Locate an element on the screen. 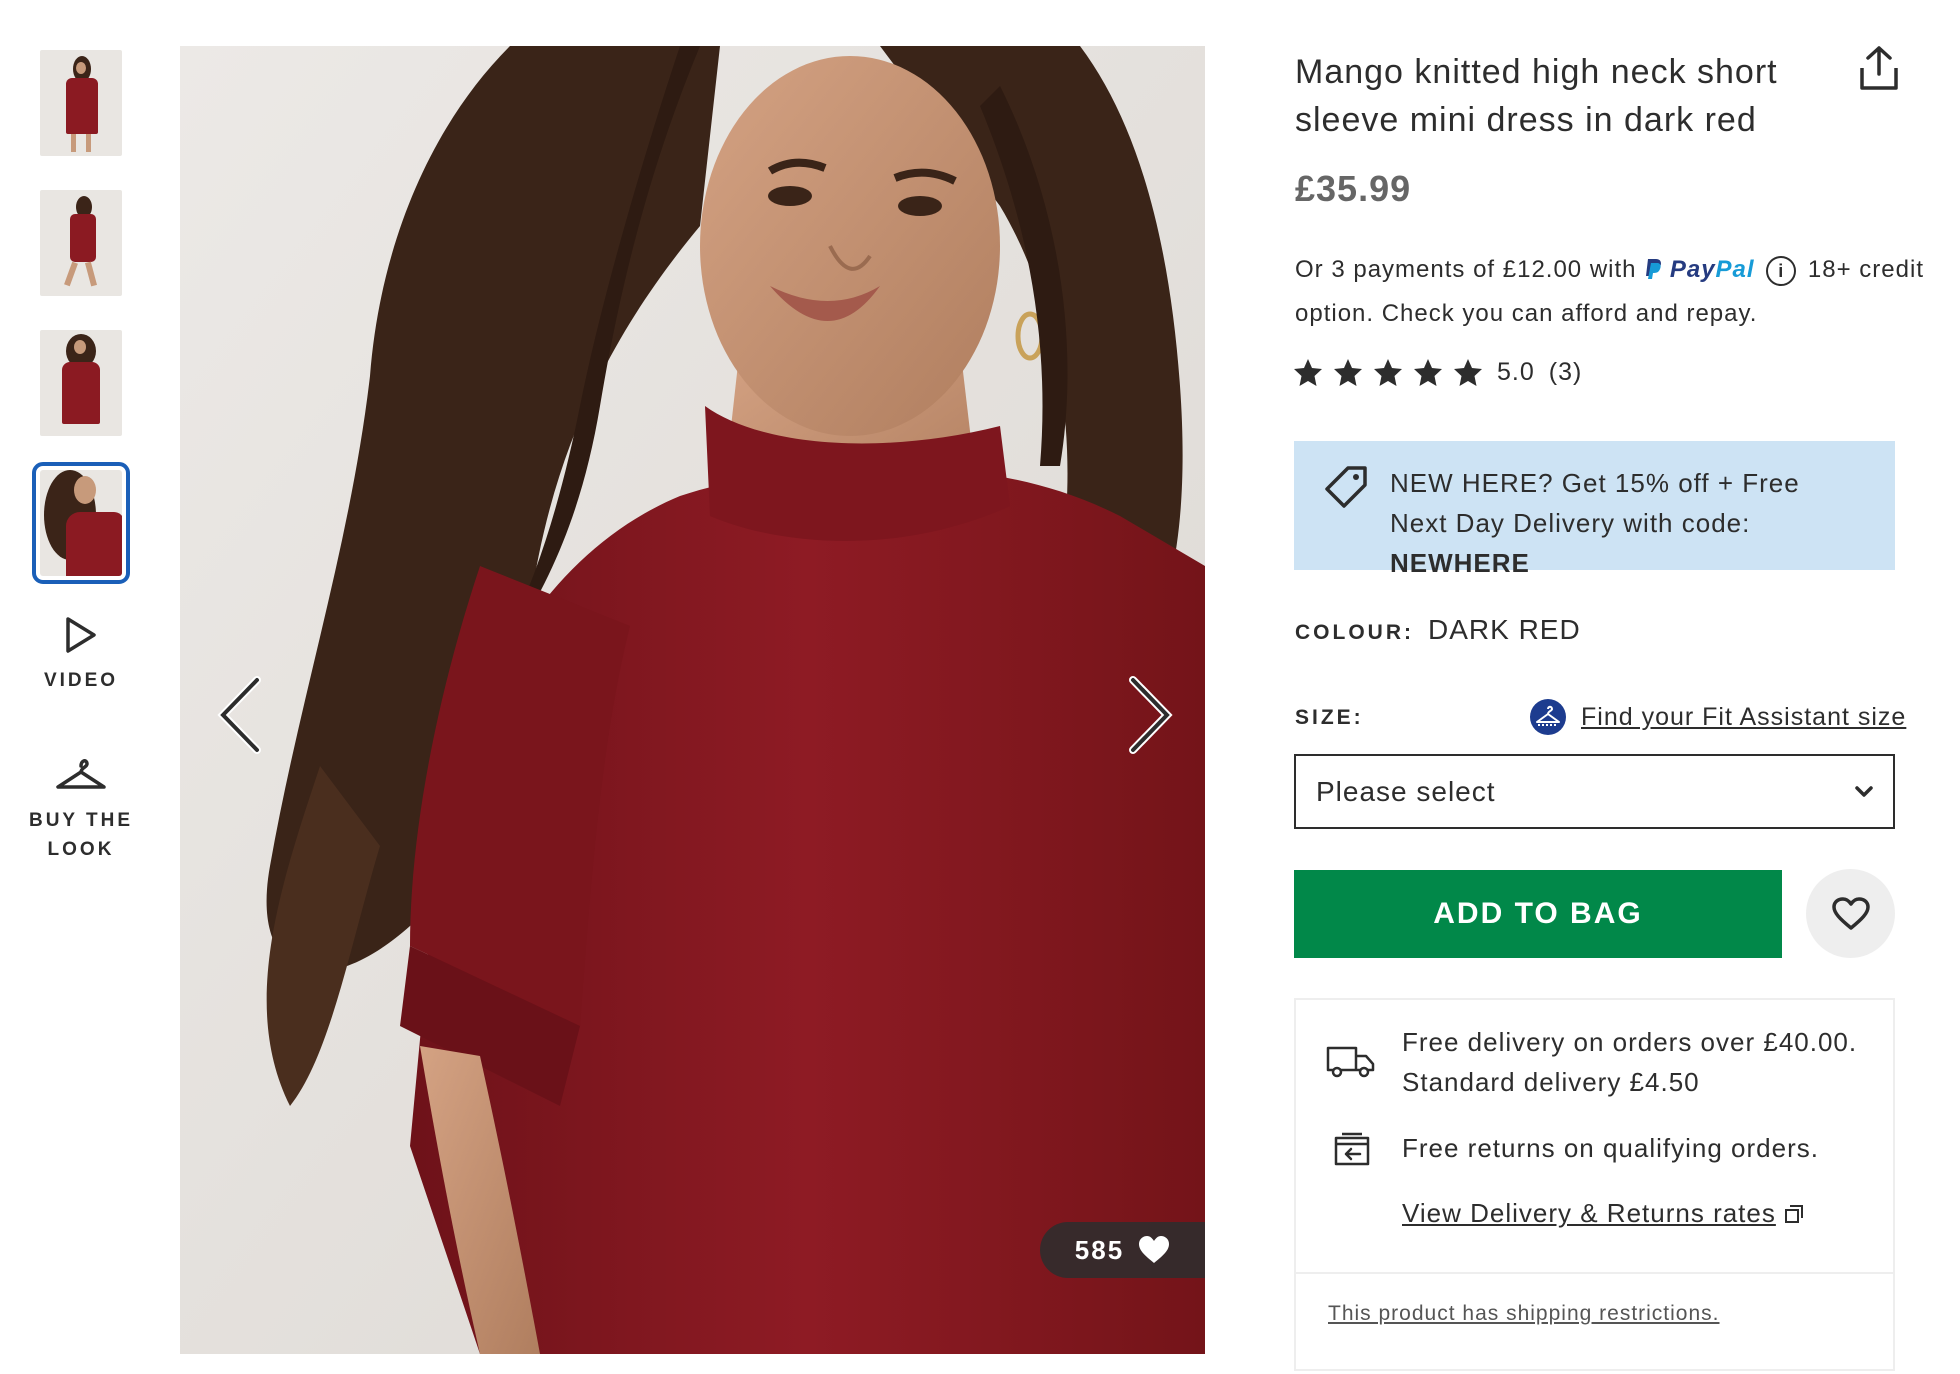 The width and height of the screenshot is (1960, 1374). like-count-button: 585 is located at coordinates (1122, 1250).